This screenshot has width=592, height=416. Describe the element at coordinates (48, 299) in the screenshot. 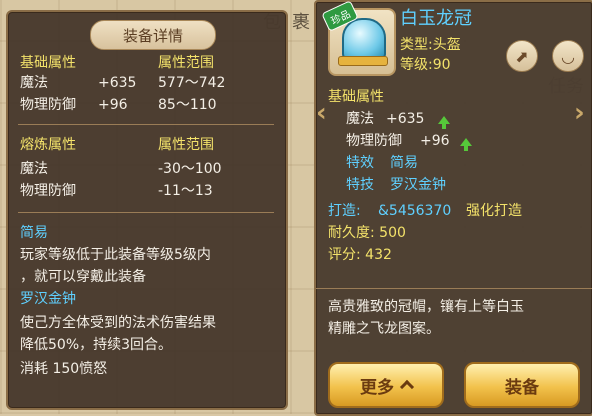

I see `skill-title: 罗汉金钟` at that location.